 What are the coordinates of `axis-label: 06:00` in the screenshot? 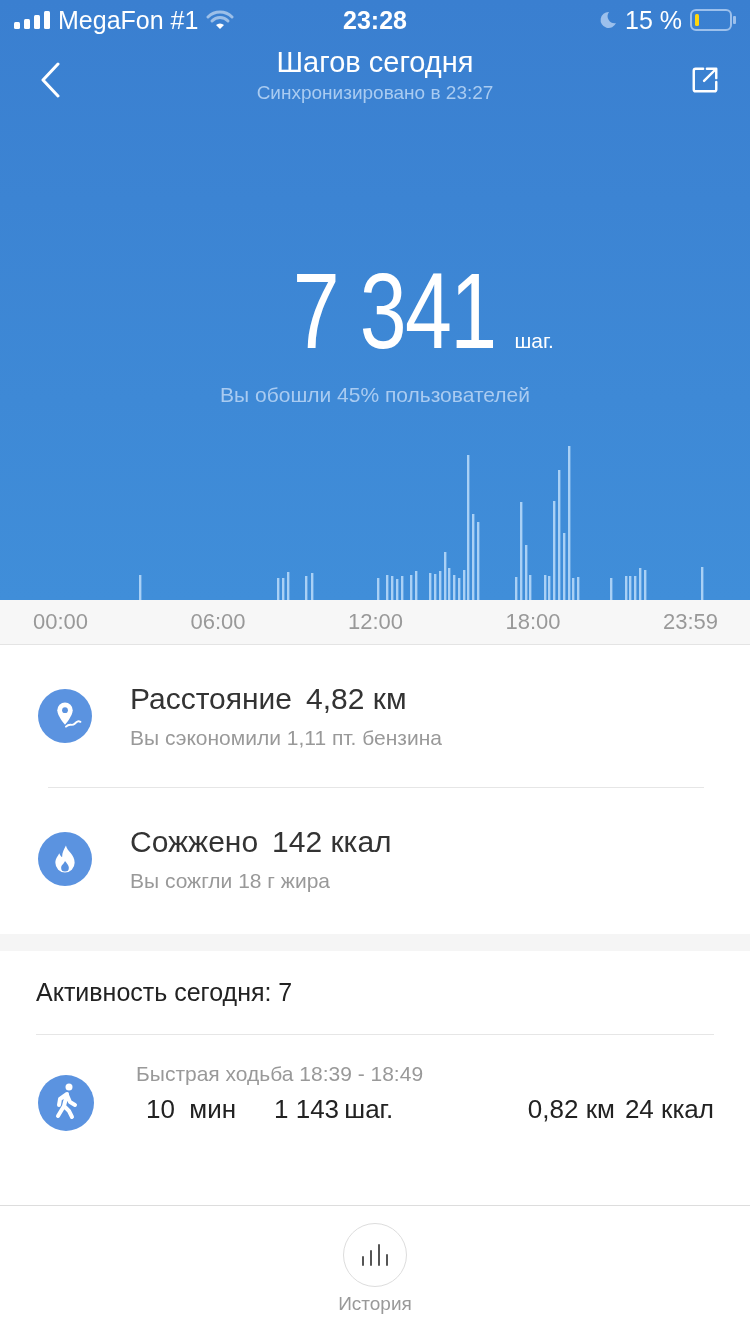 It's located at (218, 622).